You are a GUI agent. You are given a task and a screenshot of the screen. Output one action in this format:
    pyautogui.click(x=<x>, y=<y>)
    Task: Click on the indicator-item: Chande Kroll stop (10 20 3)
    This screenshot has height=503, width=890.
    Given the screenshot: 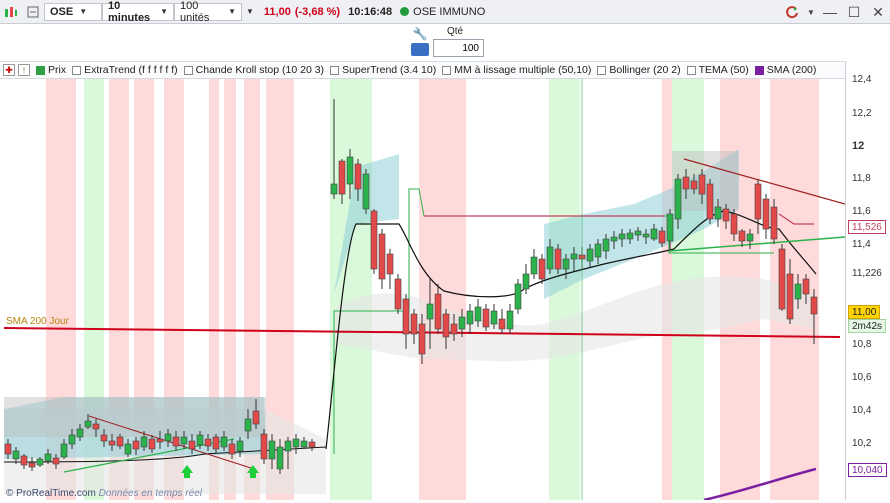 What is the action you would take?
    pyautogui.click(x=254, y=70)
    